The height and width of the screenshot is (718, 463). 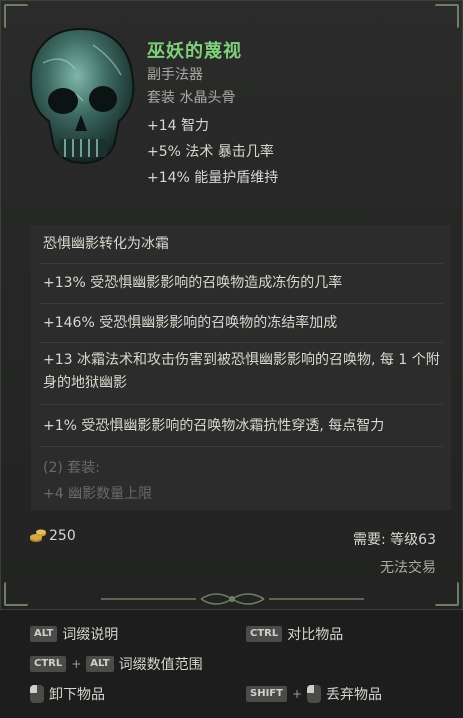 I want to click on hotkey-label: 词缀说明, so click(x=90, y=635).